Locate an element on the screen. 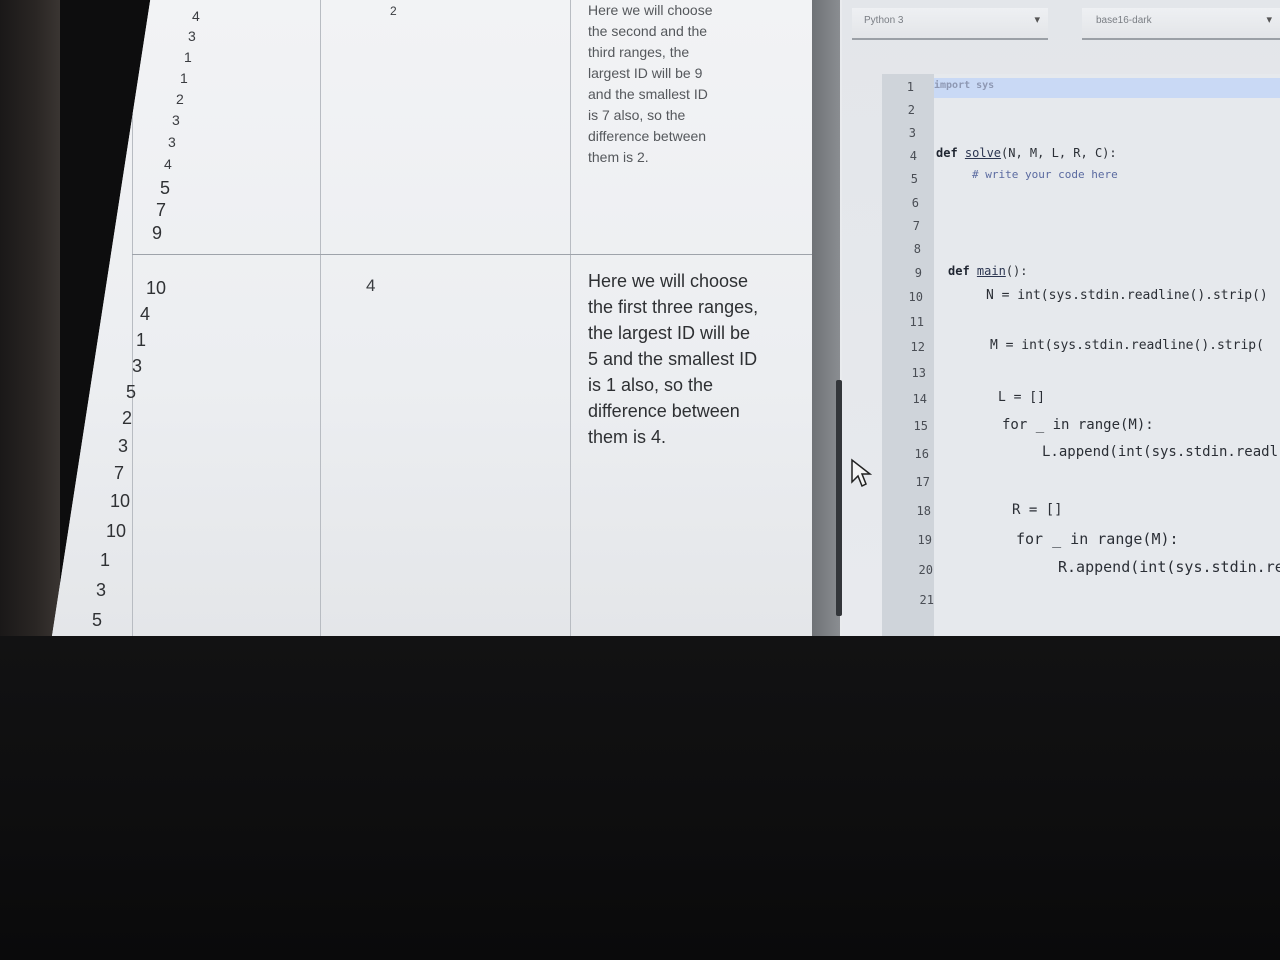 The height and width of the screenshot is (960, 1280). code-line: L = [] is located at coordinates (1021, 397).